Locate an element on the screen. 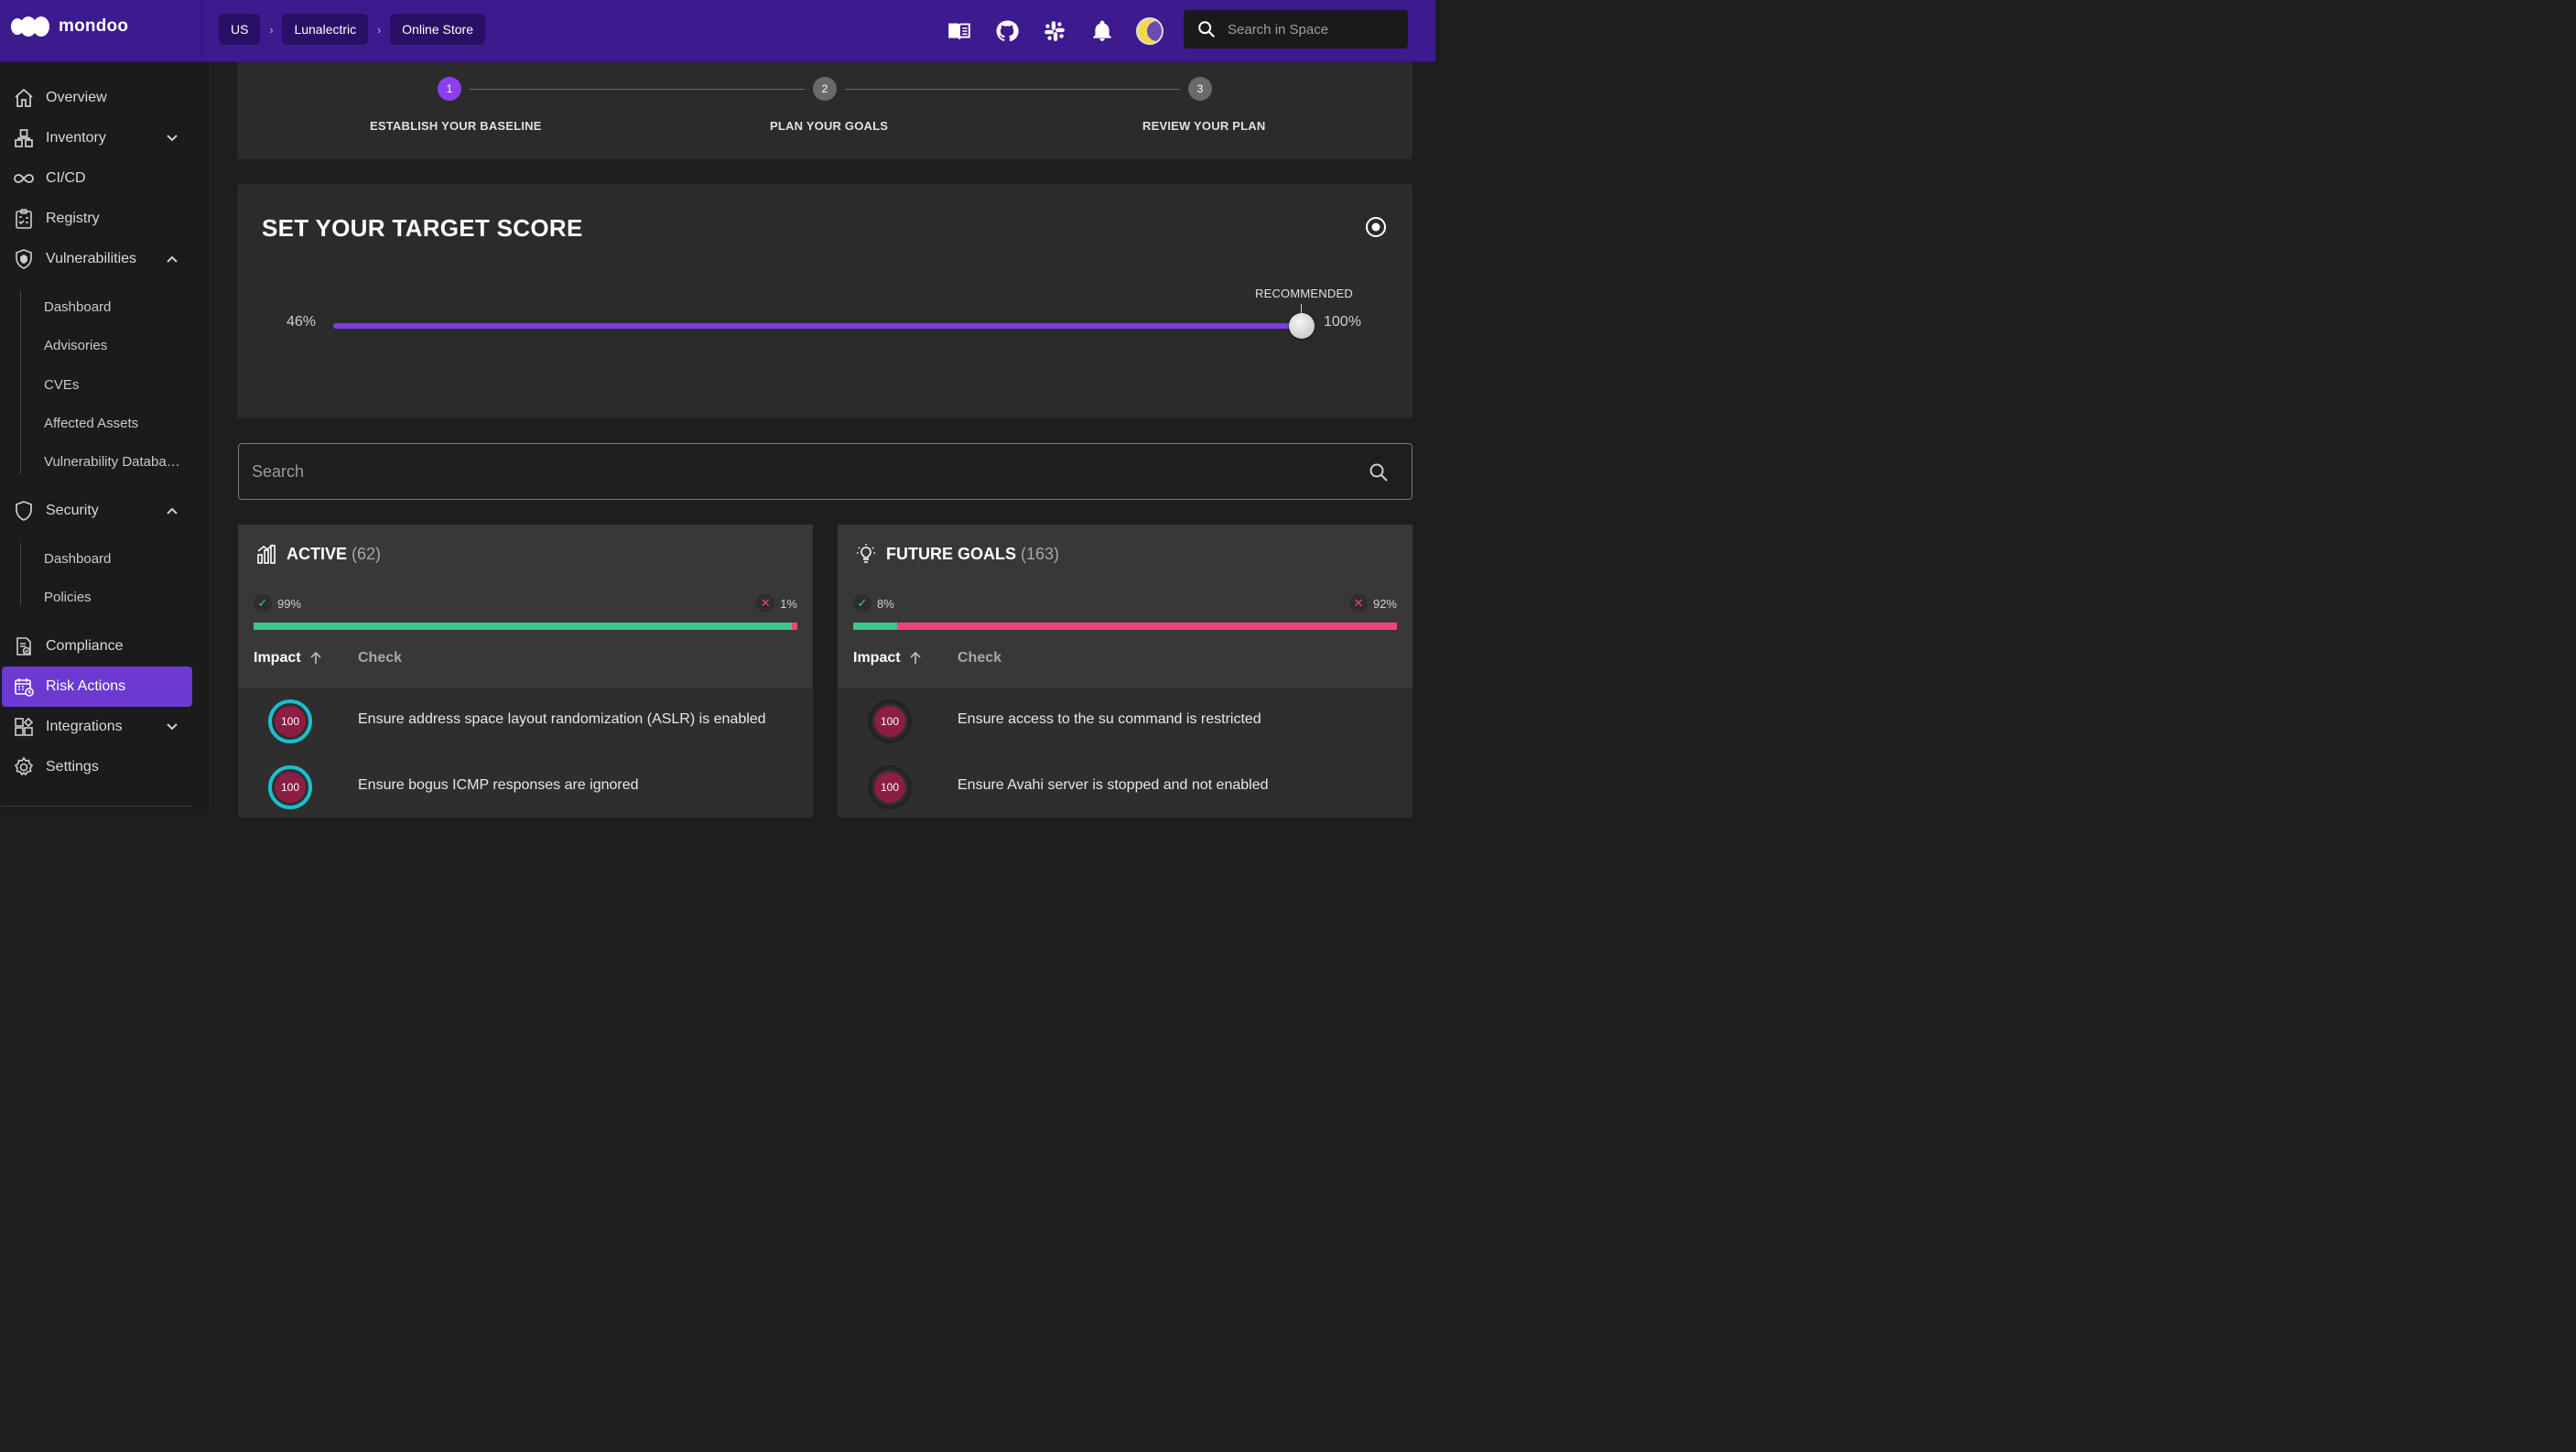 This screenshot has width=2576, height=1452. integrations-icon is located at coordinates (24, 727).